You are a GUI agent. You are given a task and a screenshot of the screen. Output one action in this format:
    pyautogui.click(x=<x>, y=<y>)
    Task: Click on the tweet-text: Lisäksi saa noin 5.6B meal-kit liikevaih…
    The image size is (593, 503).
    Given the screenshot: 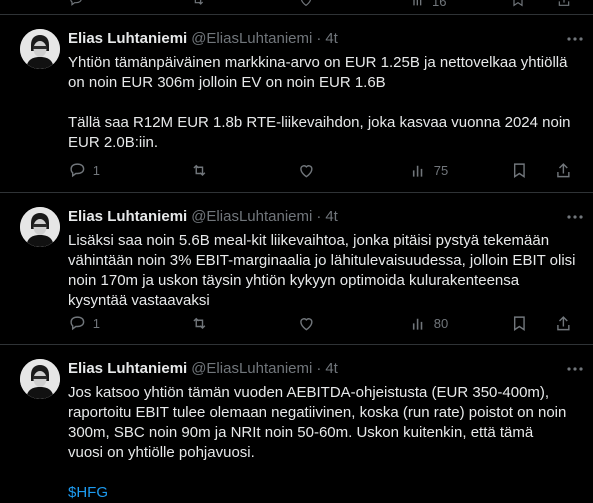 What is the action you would take?
    pyautogui.click(x=323, y=271)
    